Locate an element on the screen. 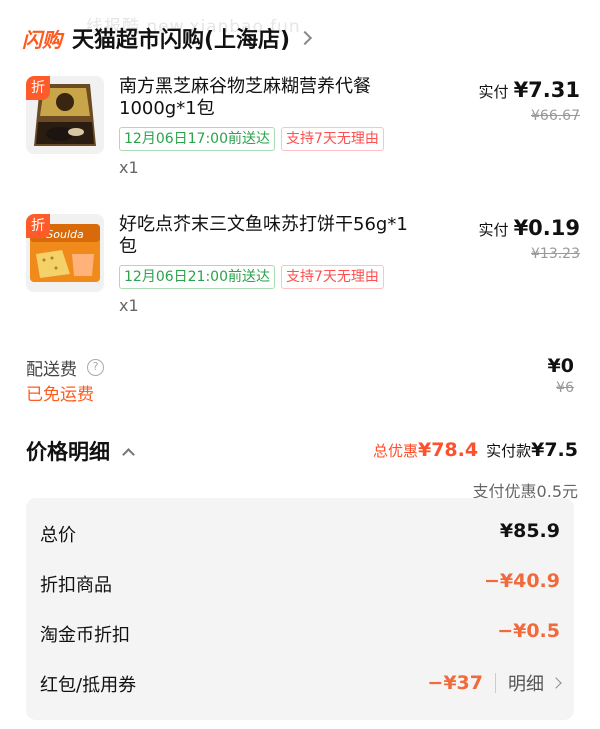  price-summary: 总优惠 ¥78.4 实付款 ¥7.5 is located at coordinates (475, 450).